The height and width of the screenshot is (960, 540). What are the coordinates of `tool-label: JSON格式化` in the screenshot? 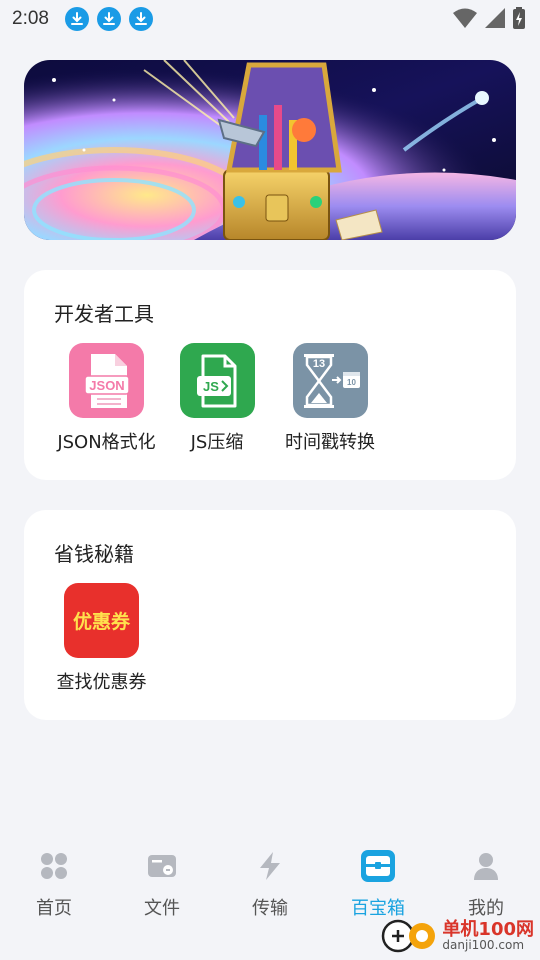 It's located at (106, 442).